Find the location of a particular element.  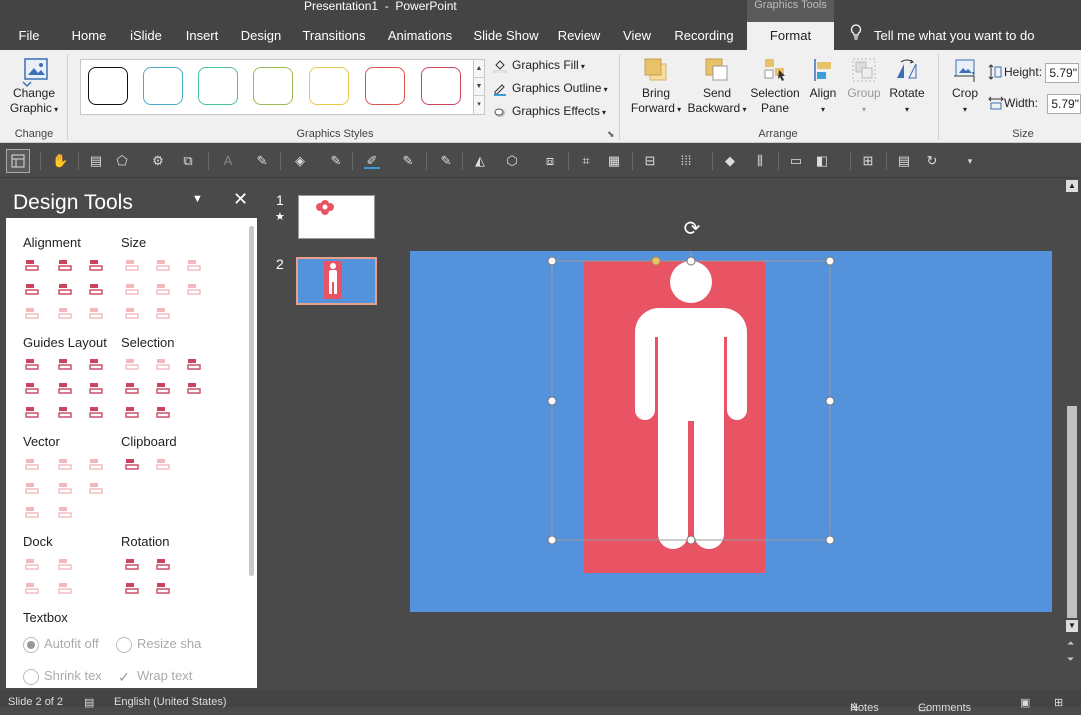

align-button: Align ▾ is located at coordinates (823, 86).